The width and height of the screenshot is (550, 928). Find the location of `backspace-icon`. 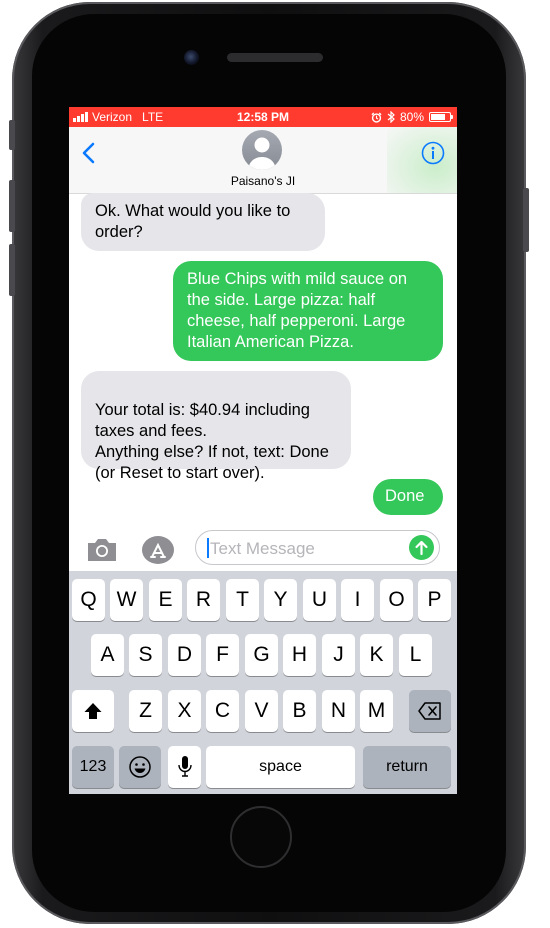

backspace-icon is located at coordinates (429, 711).